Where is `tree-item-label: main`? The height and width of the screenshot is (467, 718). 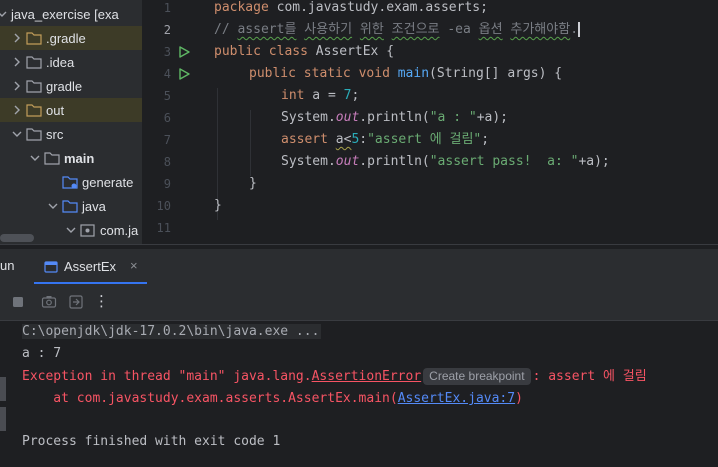 tree-item-label: main is located at coordinates (79, 158).